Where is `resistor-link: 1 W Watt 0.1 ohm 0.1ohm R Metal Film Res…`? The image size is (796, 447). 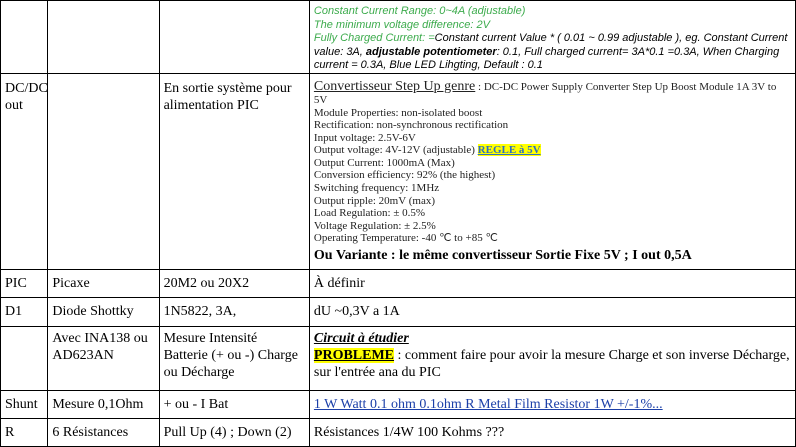
resistor-link: 1 W Watt 0.1 ohm 0.1ohm R Metal Film Res… is located at coordinates (488, 404).